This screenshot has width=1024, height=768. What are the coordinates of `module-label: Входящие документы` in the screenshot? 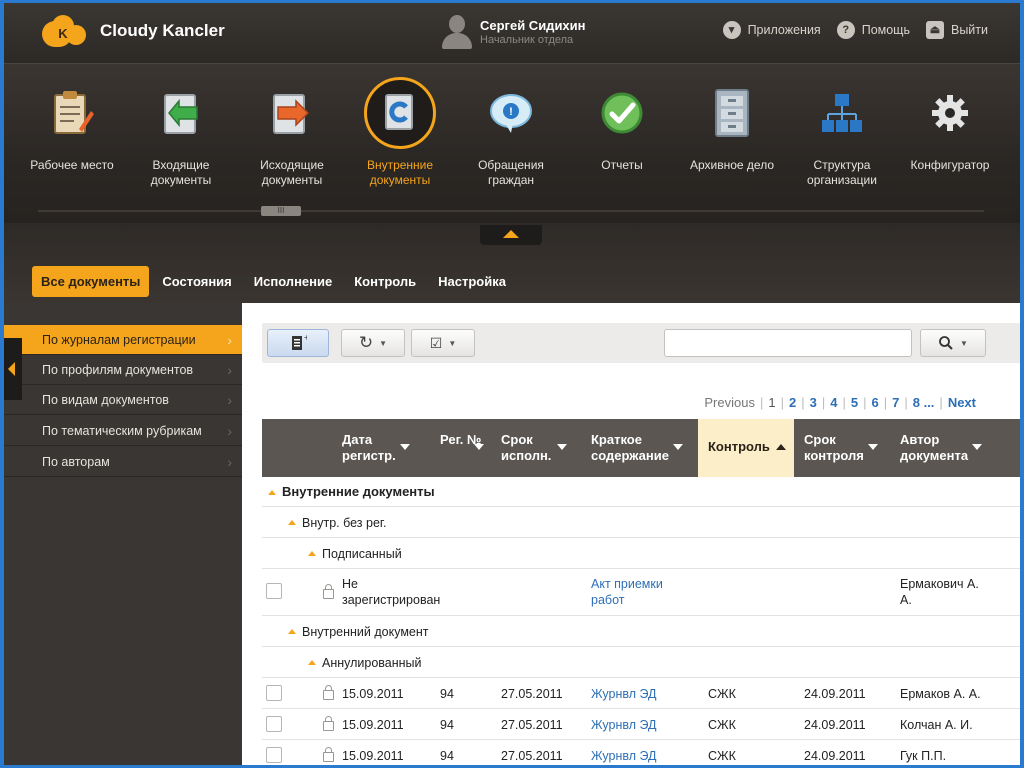 It's located at (181, 172).